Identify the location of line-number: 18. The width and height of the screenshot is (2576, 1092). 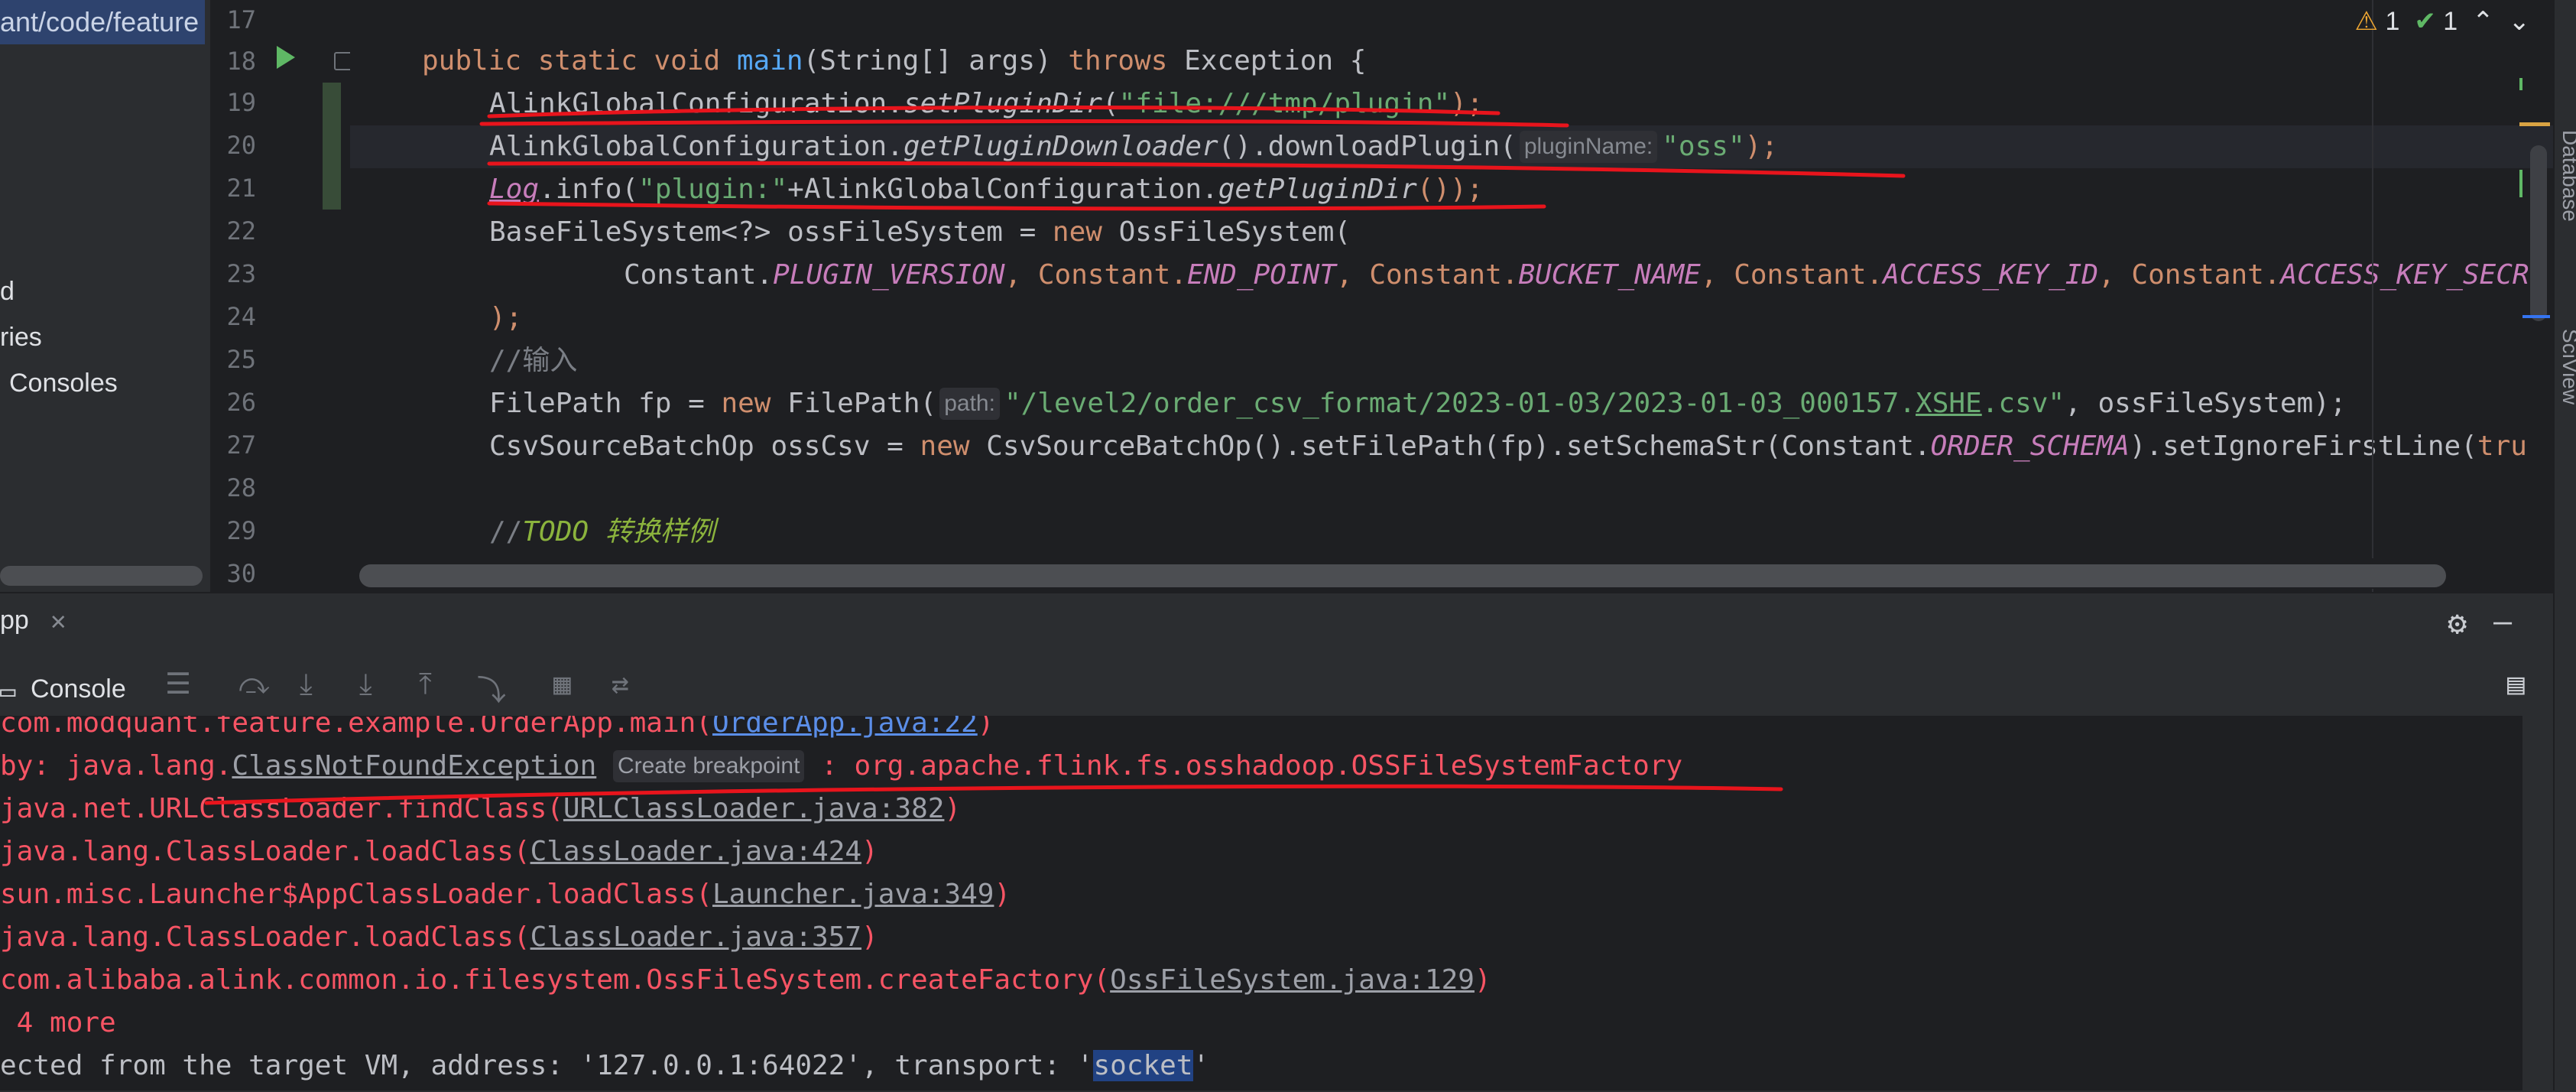
(241, 61).